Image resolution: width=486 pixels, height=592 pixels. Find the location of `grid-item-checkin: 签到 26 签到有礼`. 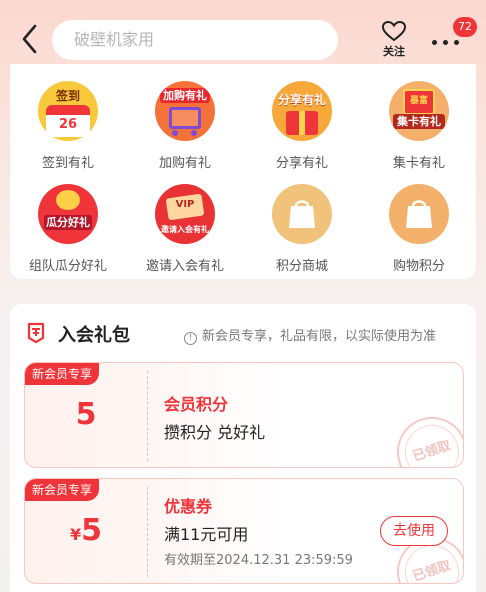

grid-item-checkin: 签到 26 签到有礼 is located at coordinates (68, 126).